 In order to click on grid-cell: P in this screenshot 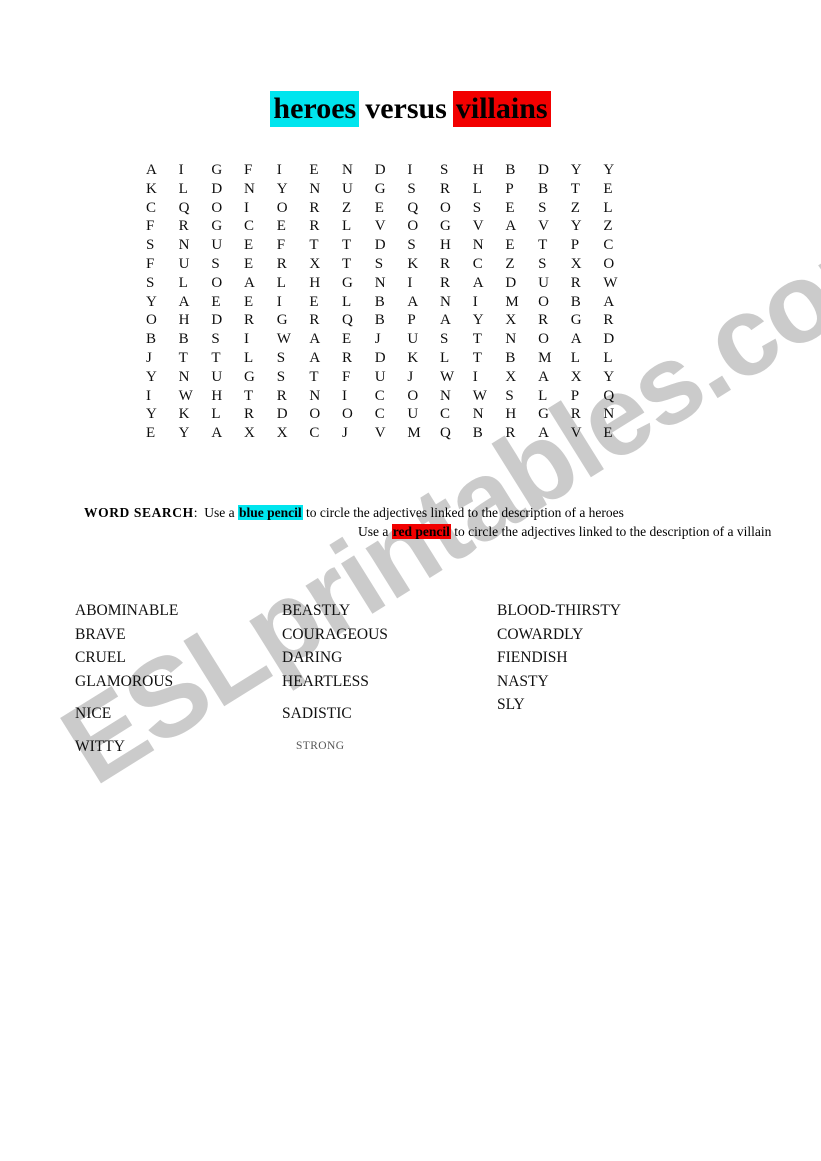, I will do `click(587, 245)`.